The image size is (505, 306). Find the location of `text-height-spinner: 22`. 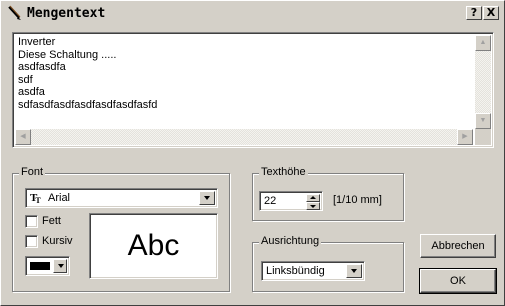

text-height-spinner: 22 is located at coordinates (291, 201).